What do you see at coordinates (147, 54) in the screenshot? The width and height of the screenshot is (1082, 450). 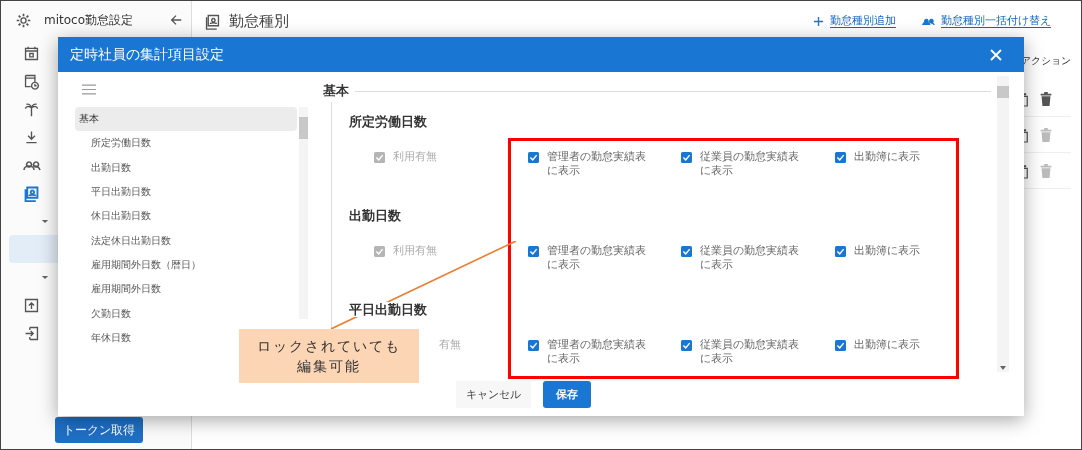 I see `dialog-title: 定時社員の集計項目設定` at bounding box center [147, 54].